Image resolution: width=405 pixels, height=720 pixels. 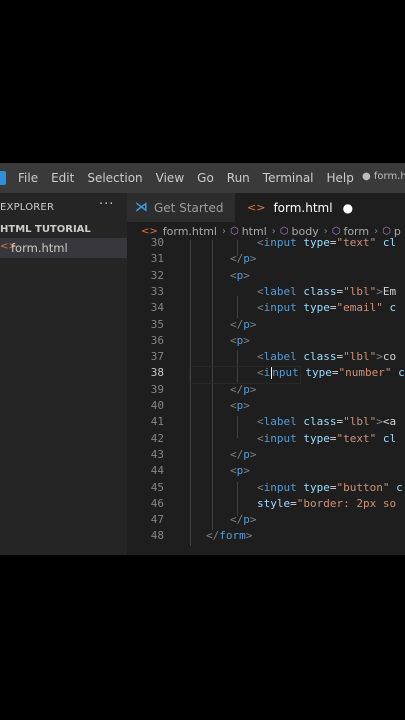 I want to click on code-line: 33 <label class="lbl">Em, so click(x=266, y=293).